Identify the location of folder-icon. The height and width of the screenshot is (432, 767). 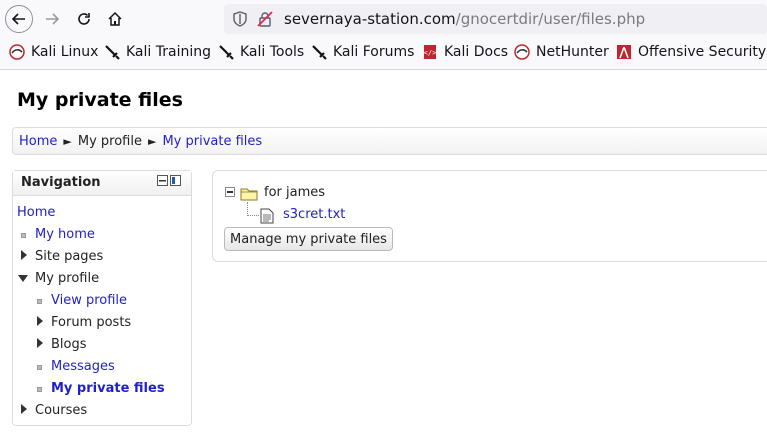
(249, 194).